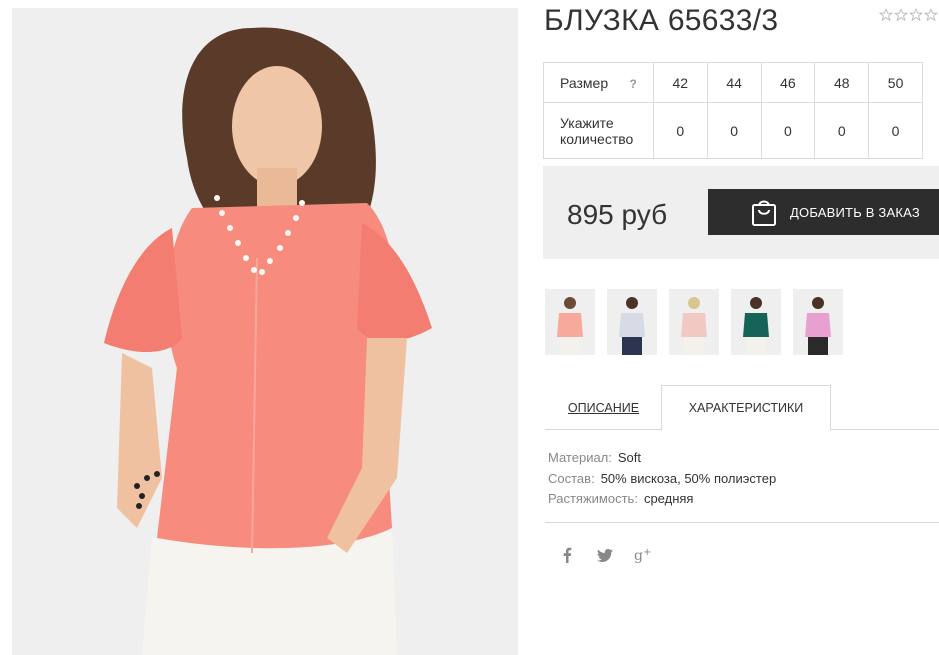  What do you see at coordinates (598, 130) in the screenshot?
I see `quantity-label: Укажите количество` at bounding box center [598, 130].